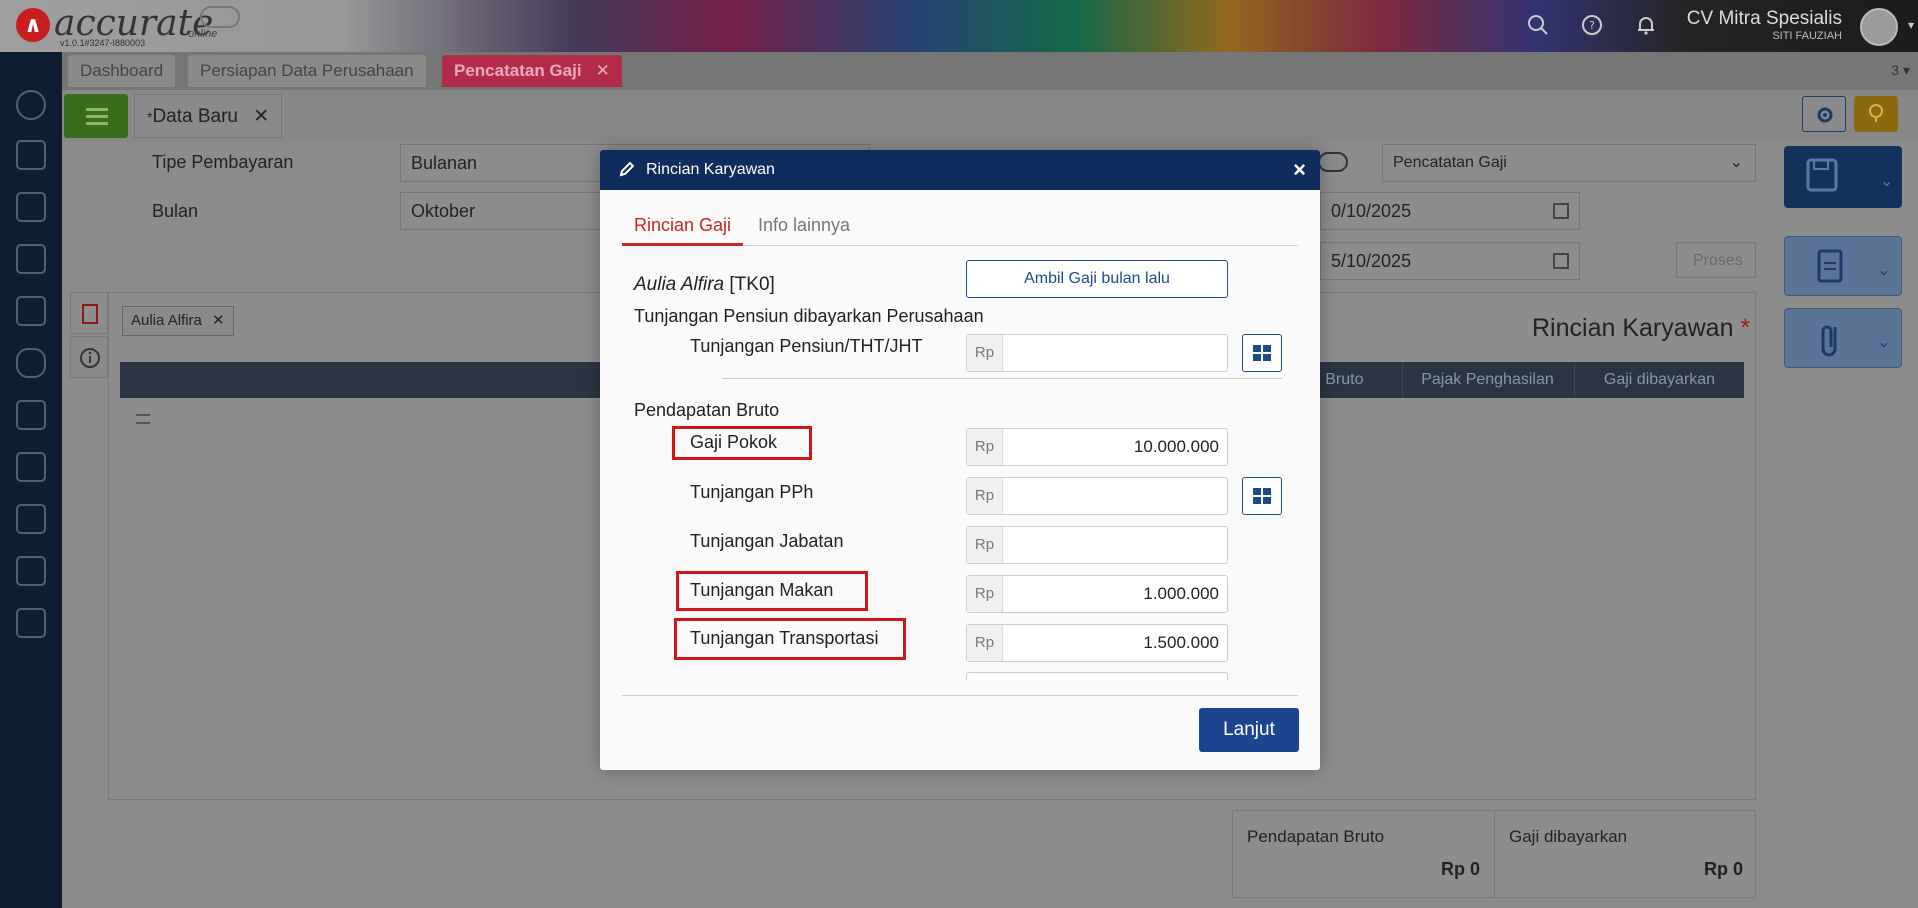 The image size is (1918, 908). Describe the element at coordinates (1843, 266) in the screenshot. I see `document-button: ⌄` at that location.